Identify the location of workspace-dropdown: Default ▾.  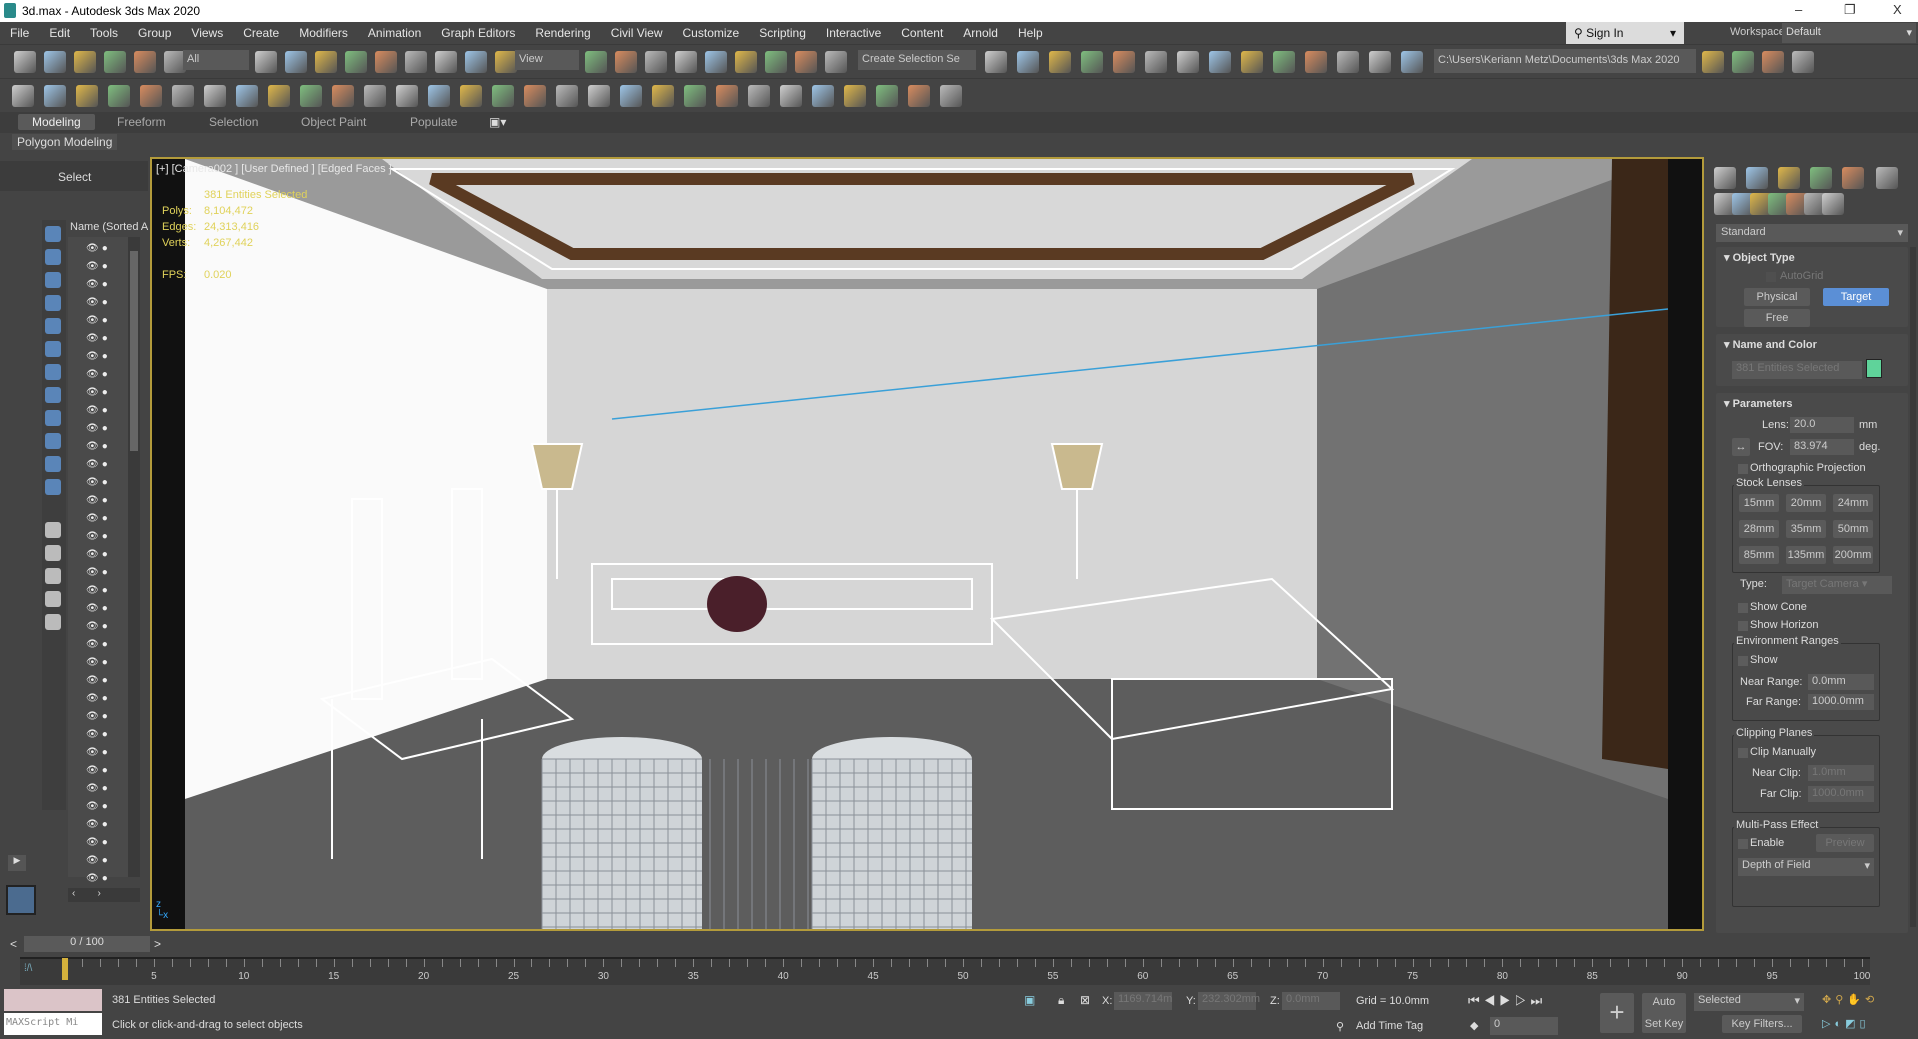
(1849, 33).